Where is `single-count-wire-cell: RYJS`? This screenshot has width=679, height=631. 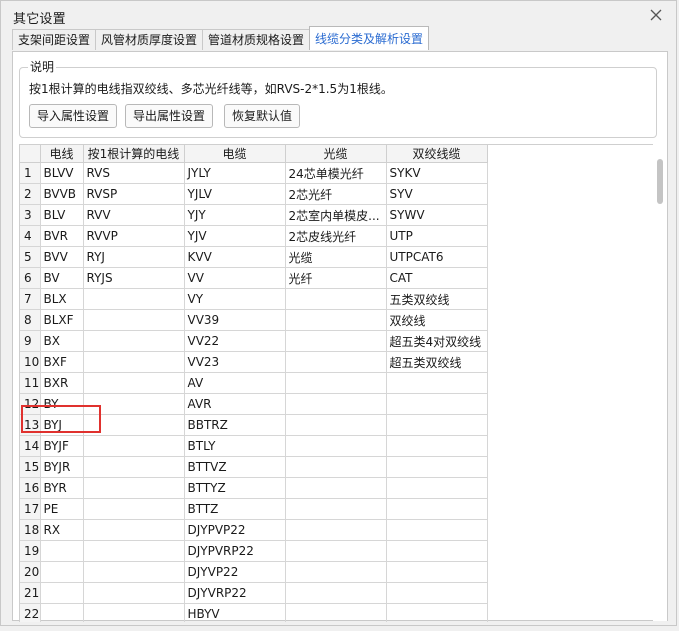
single-count-wire-cell: RYJS is located at coordinates (134, 278).